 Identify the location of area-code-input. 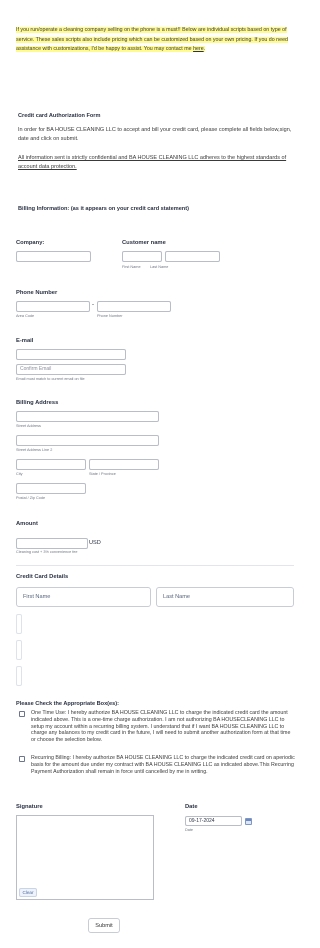
(53, 306).